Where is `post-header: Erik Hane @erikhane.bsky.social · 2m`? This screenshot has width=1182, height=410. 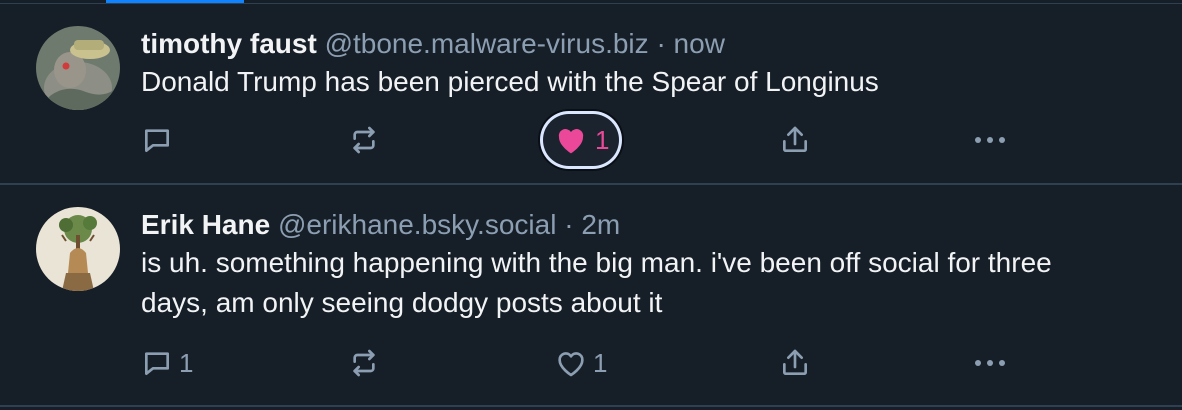
post-header: Erik Hane @erikhane.bsky.social · 2m is located at coordinates (631, 225).